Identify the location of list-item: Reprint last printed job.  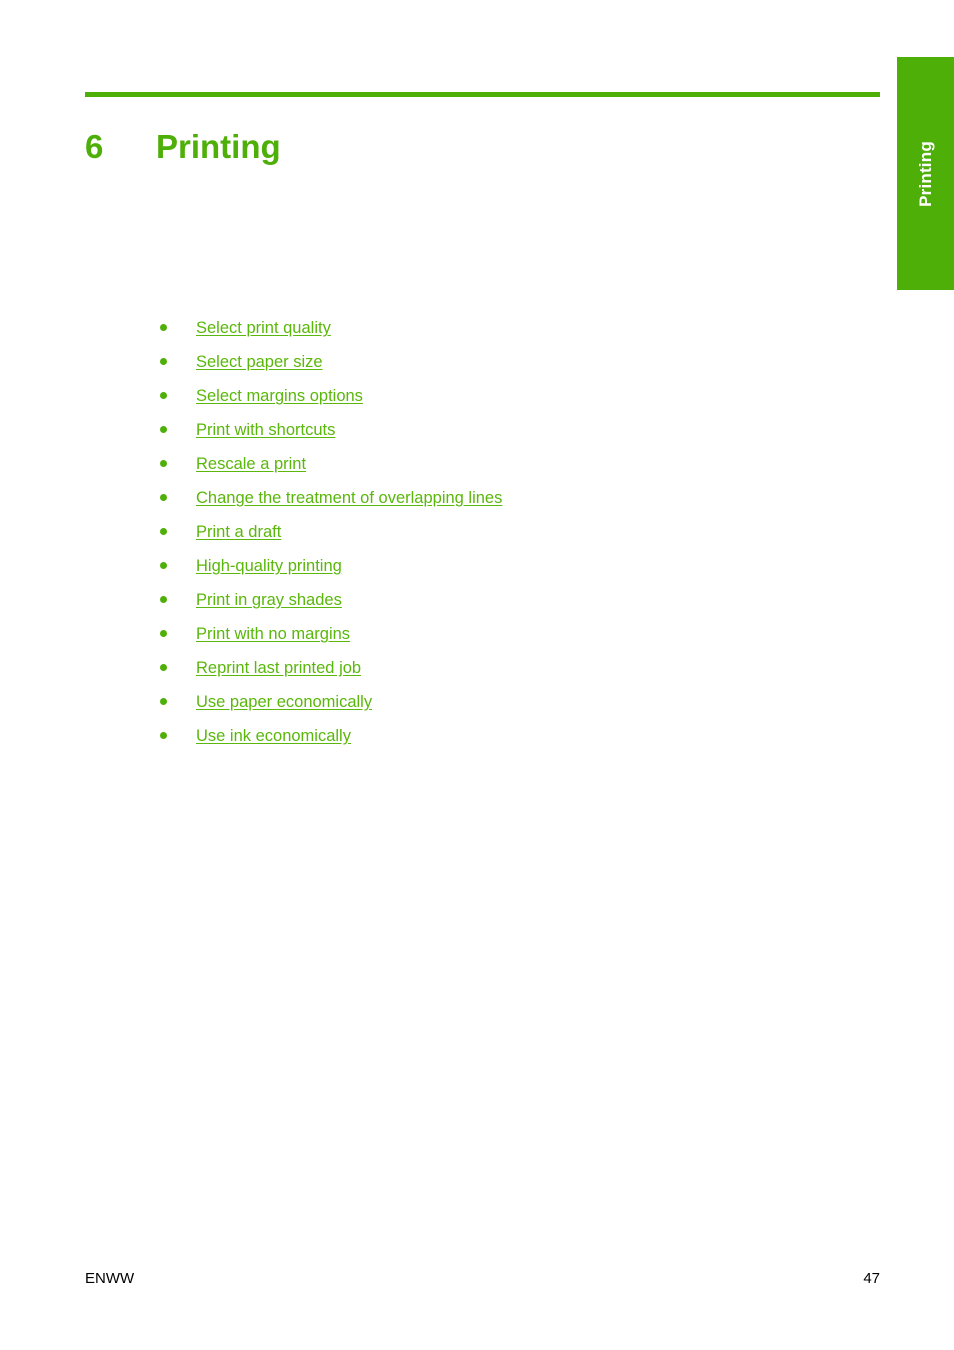
(485, 675).